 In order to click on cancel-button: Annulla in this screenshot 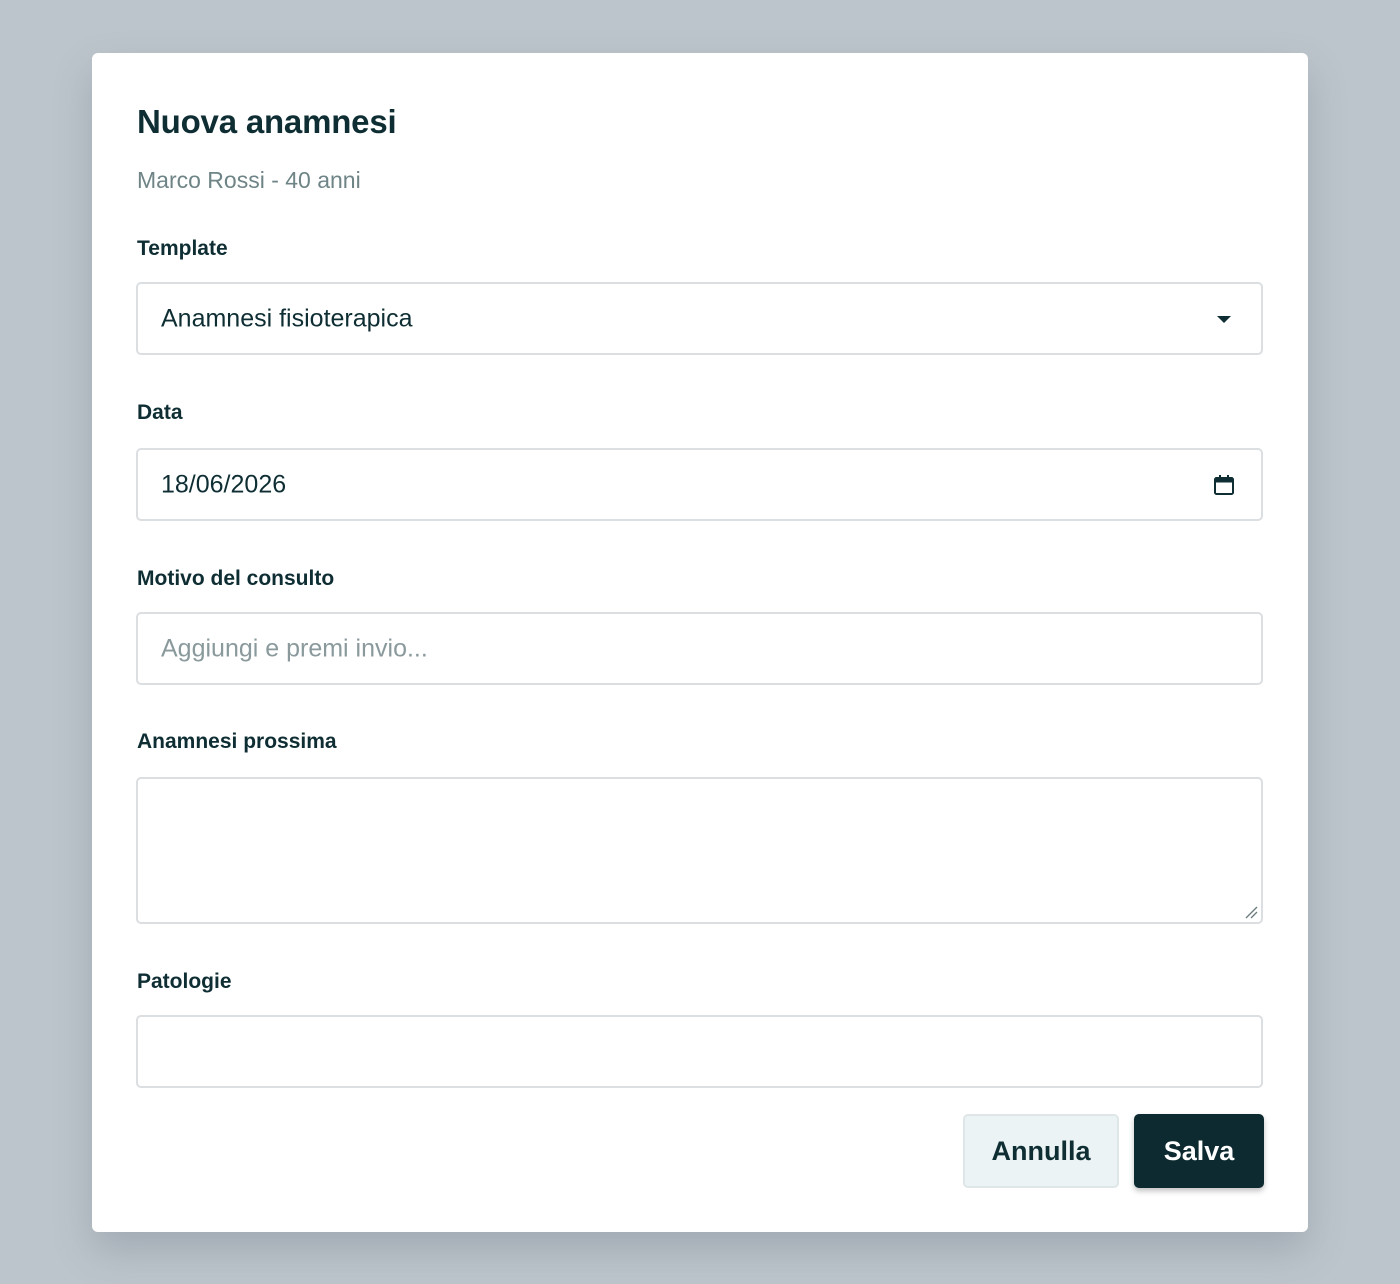, I will do `click(1041, 1151)`.